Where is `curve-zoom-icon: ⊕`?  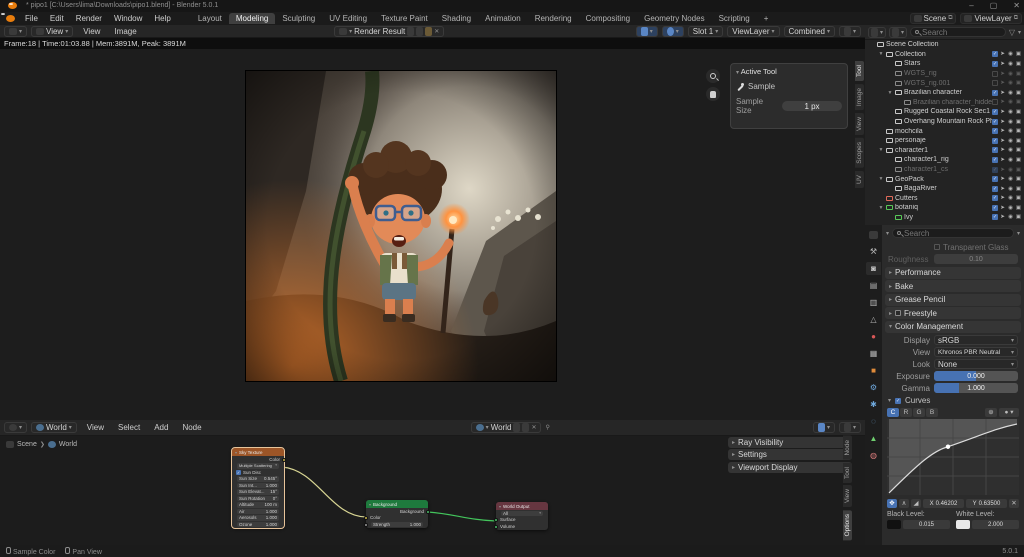 curve-zoom-icon: ⊕ is located at coordinates (991, 412).